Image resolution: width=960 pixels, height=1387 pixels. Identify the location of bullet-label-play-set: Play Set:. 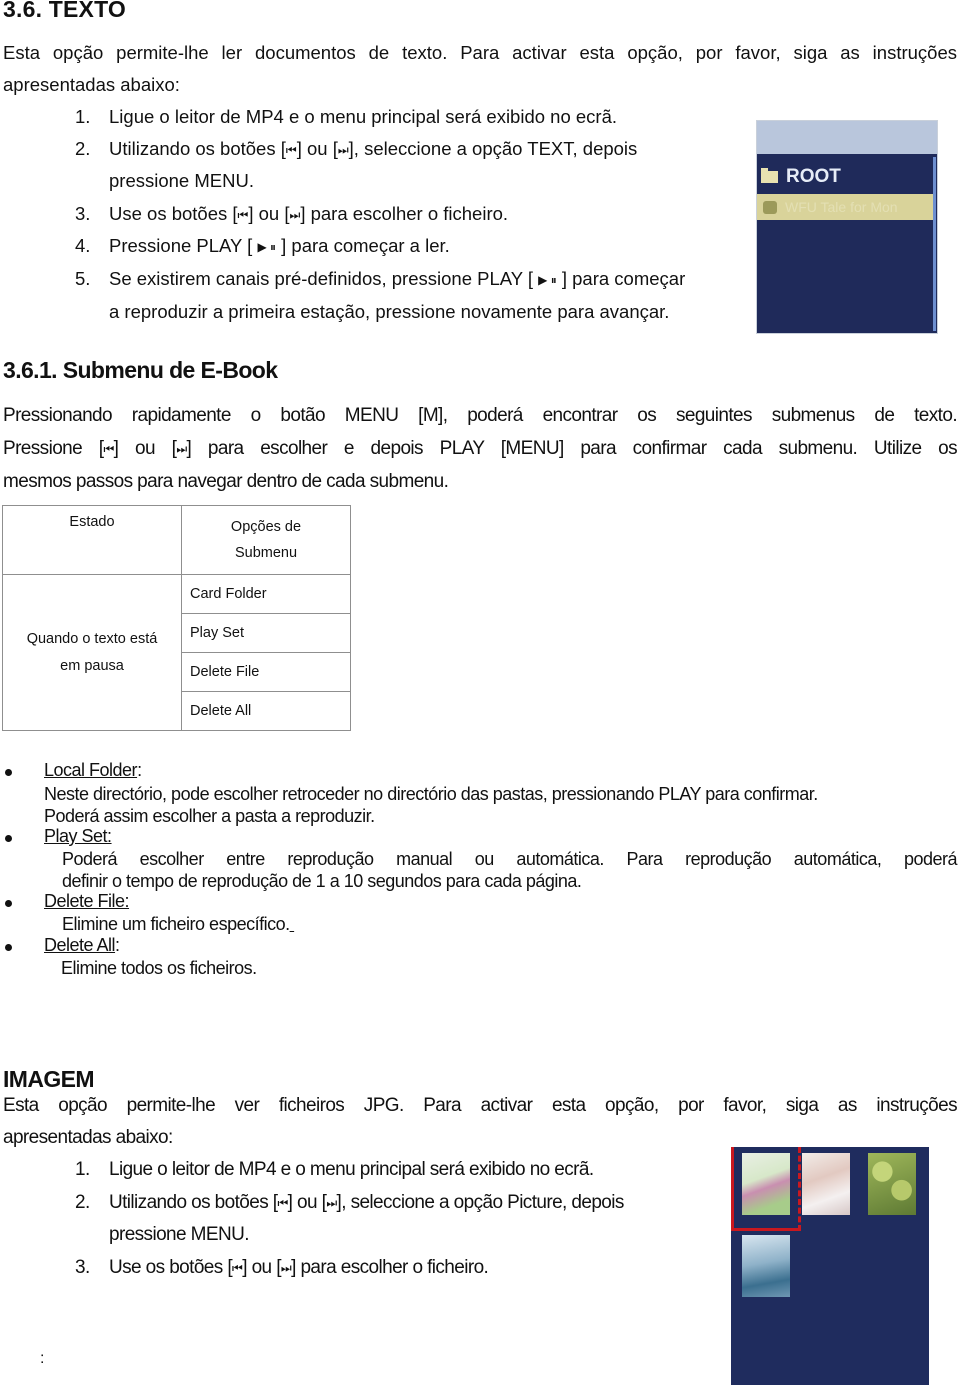
(78, 836).